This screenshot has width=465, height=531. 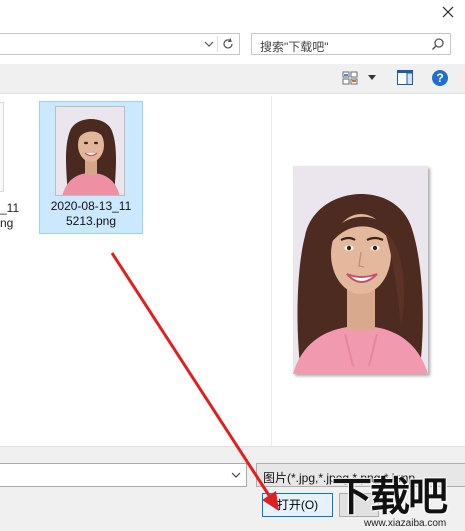 What do you see at coordinates (405, 77) in the screenshot?
I see `preview-pane-icon` at bounding box center [405, 77].